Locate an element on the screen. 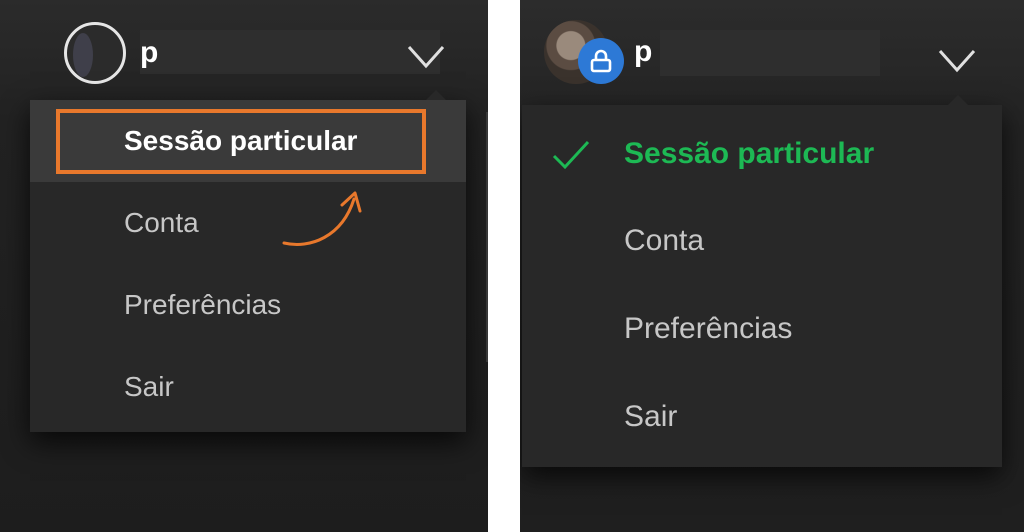  checkmark-icon is located at coordinates (571, 155).